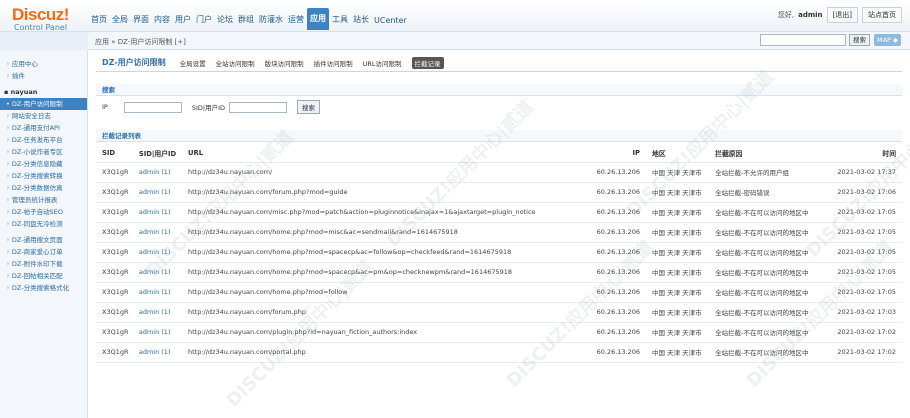 This screenshot has height=418, width=910. I want to click on table-header-row: SID SID|用户ID URL IP 地区 拦截原因 时间, so click(499, 153).